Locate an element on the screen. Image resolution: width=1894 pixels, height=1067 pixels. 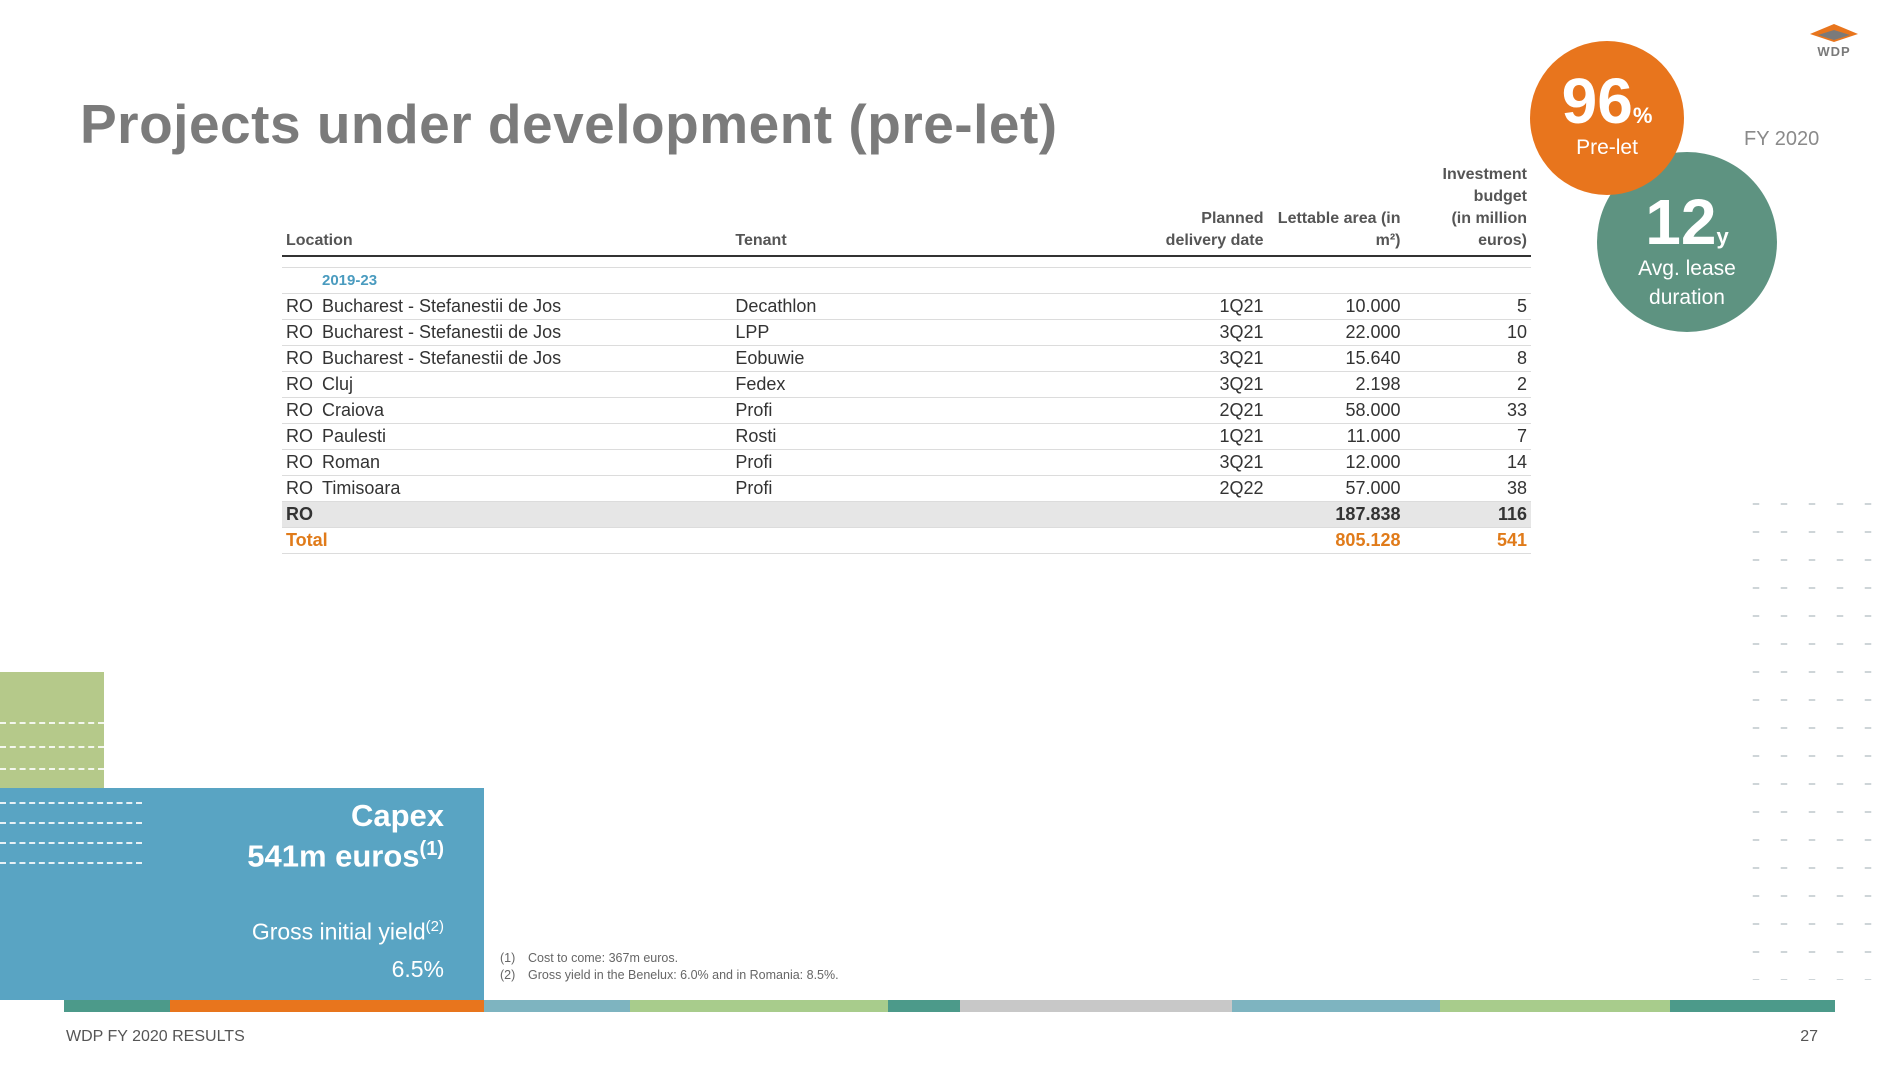
tenant-cell: Eobuwie is located at coordinates (935, 358).